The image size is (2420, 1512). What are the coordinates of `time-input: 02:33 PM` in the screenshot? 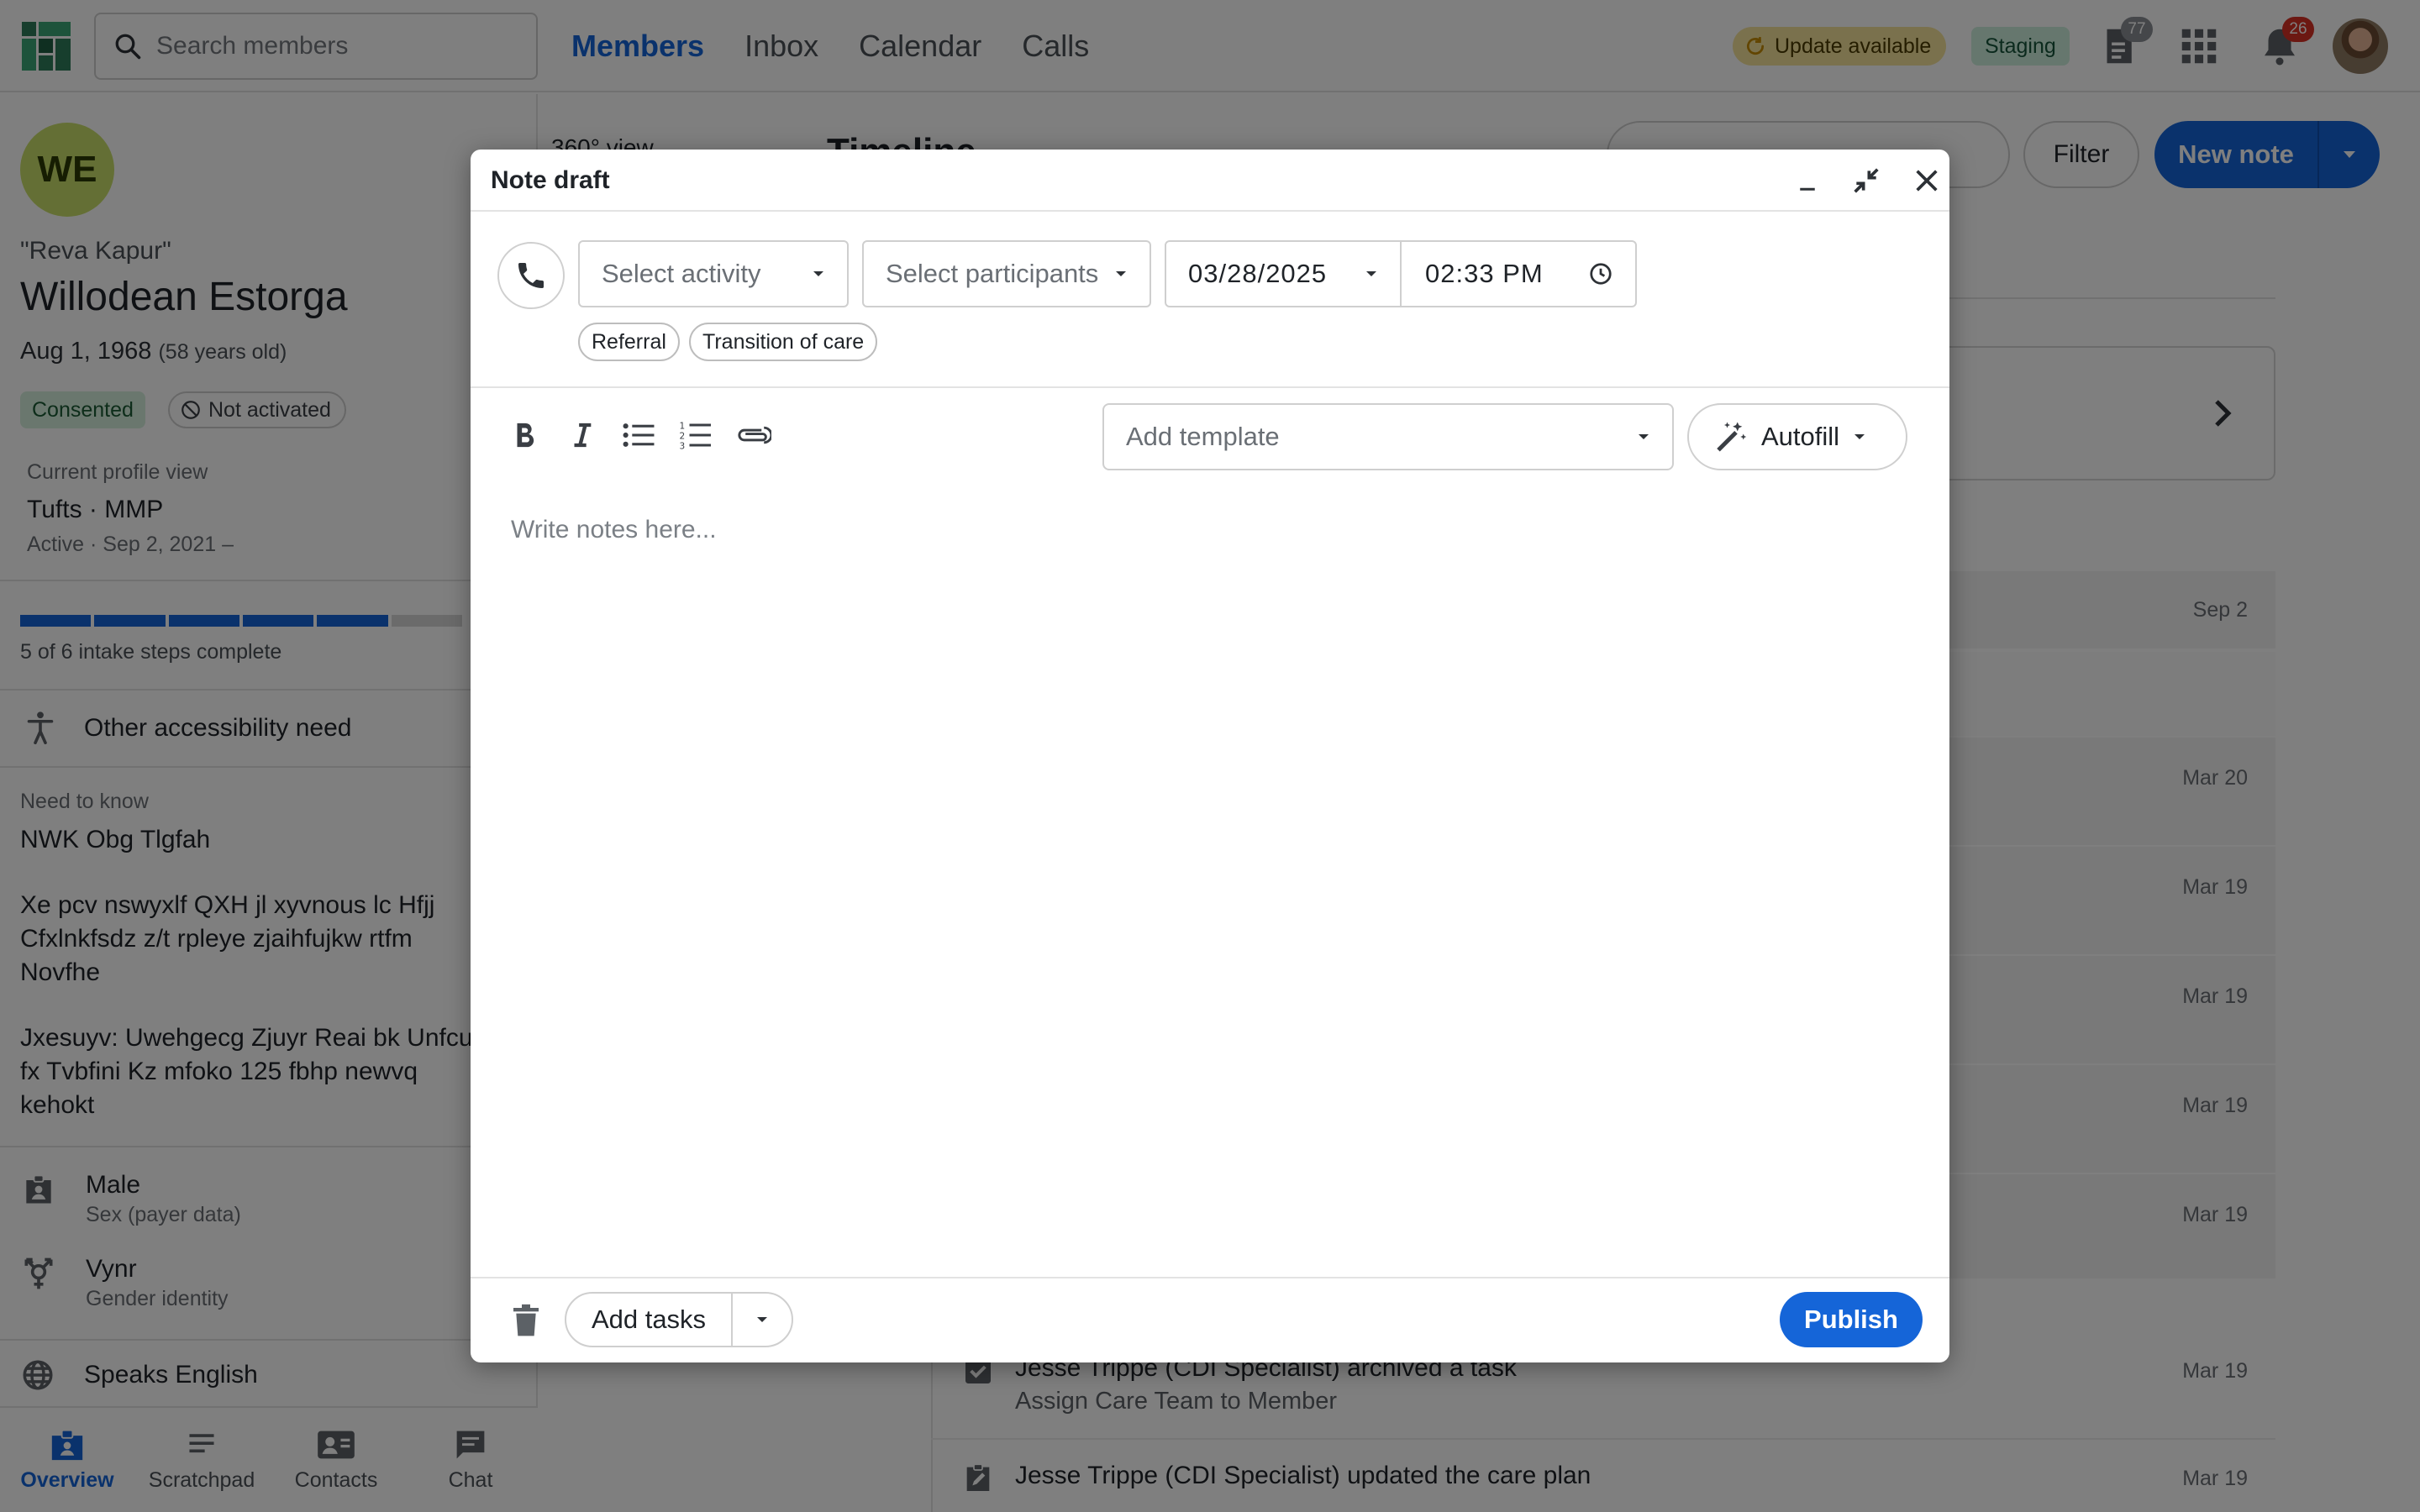 It's located at (1518, 273).